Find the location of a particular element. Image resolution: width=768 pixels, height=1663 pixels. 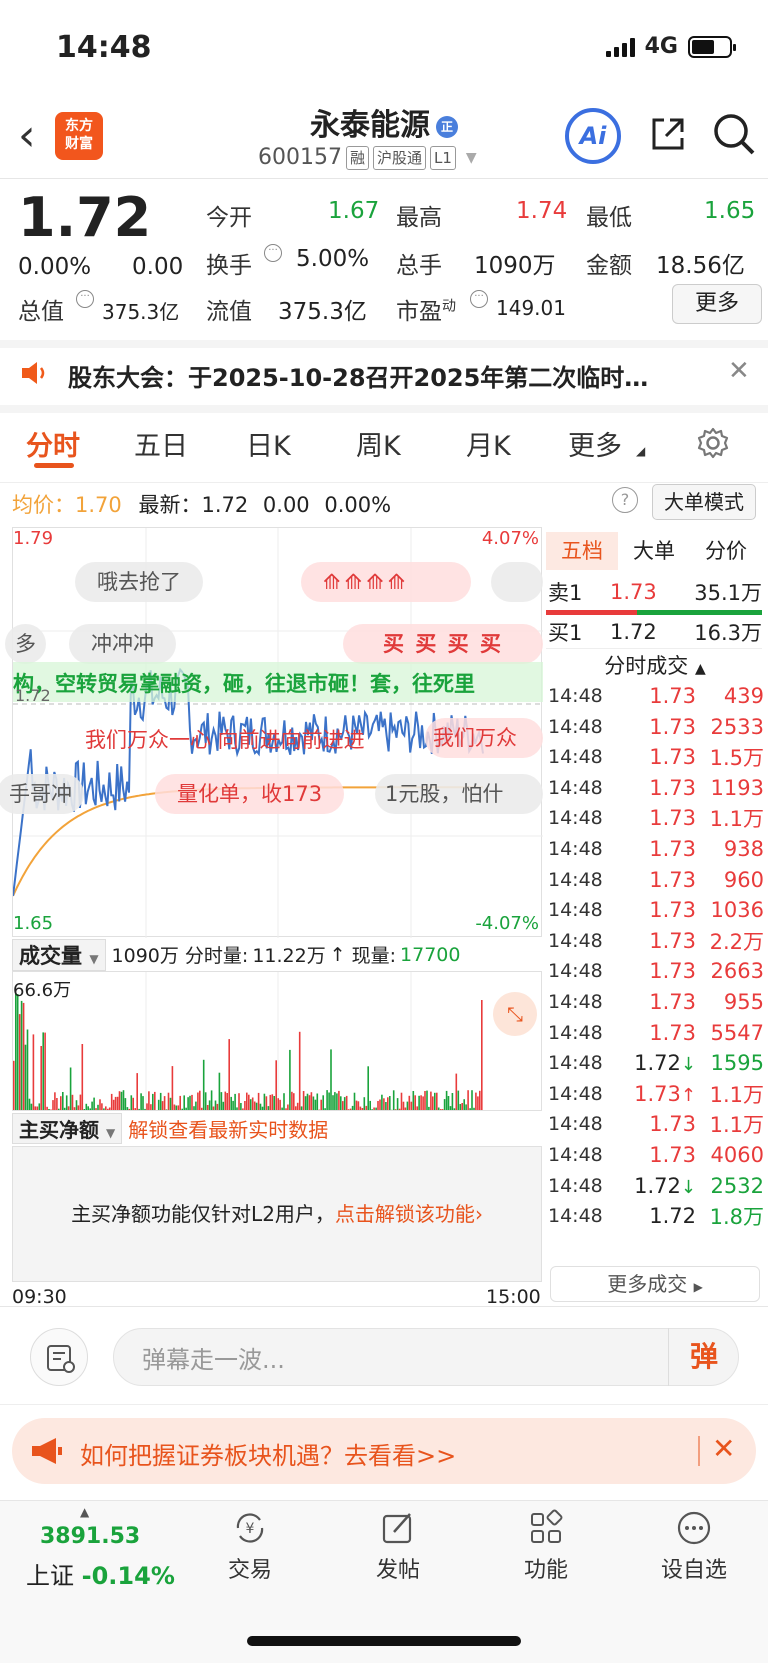

status-indicators: 4G is located at coordinates (670, 46).